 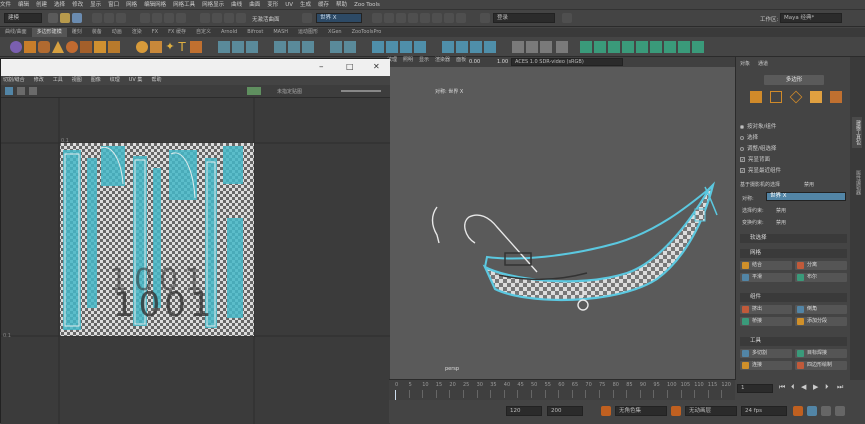 What do you see at coordinates (21, 91) in the screenshot?
I see `uv-frame-icon` at bounding box center [21, 91].